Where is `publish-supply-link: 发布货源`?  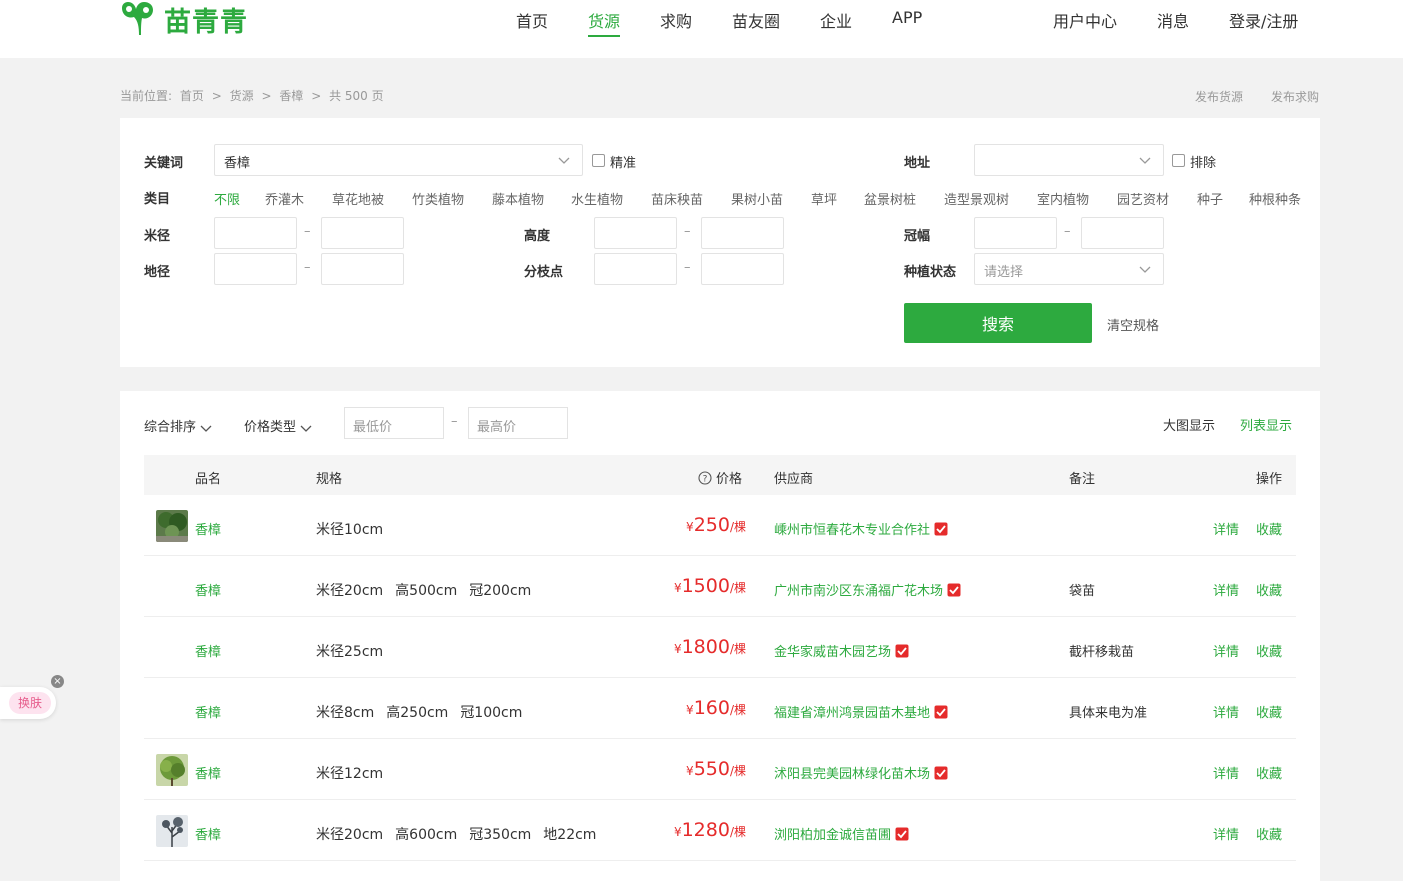 publish-supply-link: 发布货源 is located at coordinates (1219, 96).